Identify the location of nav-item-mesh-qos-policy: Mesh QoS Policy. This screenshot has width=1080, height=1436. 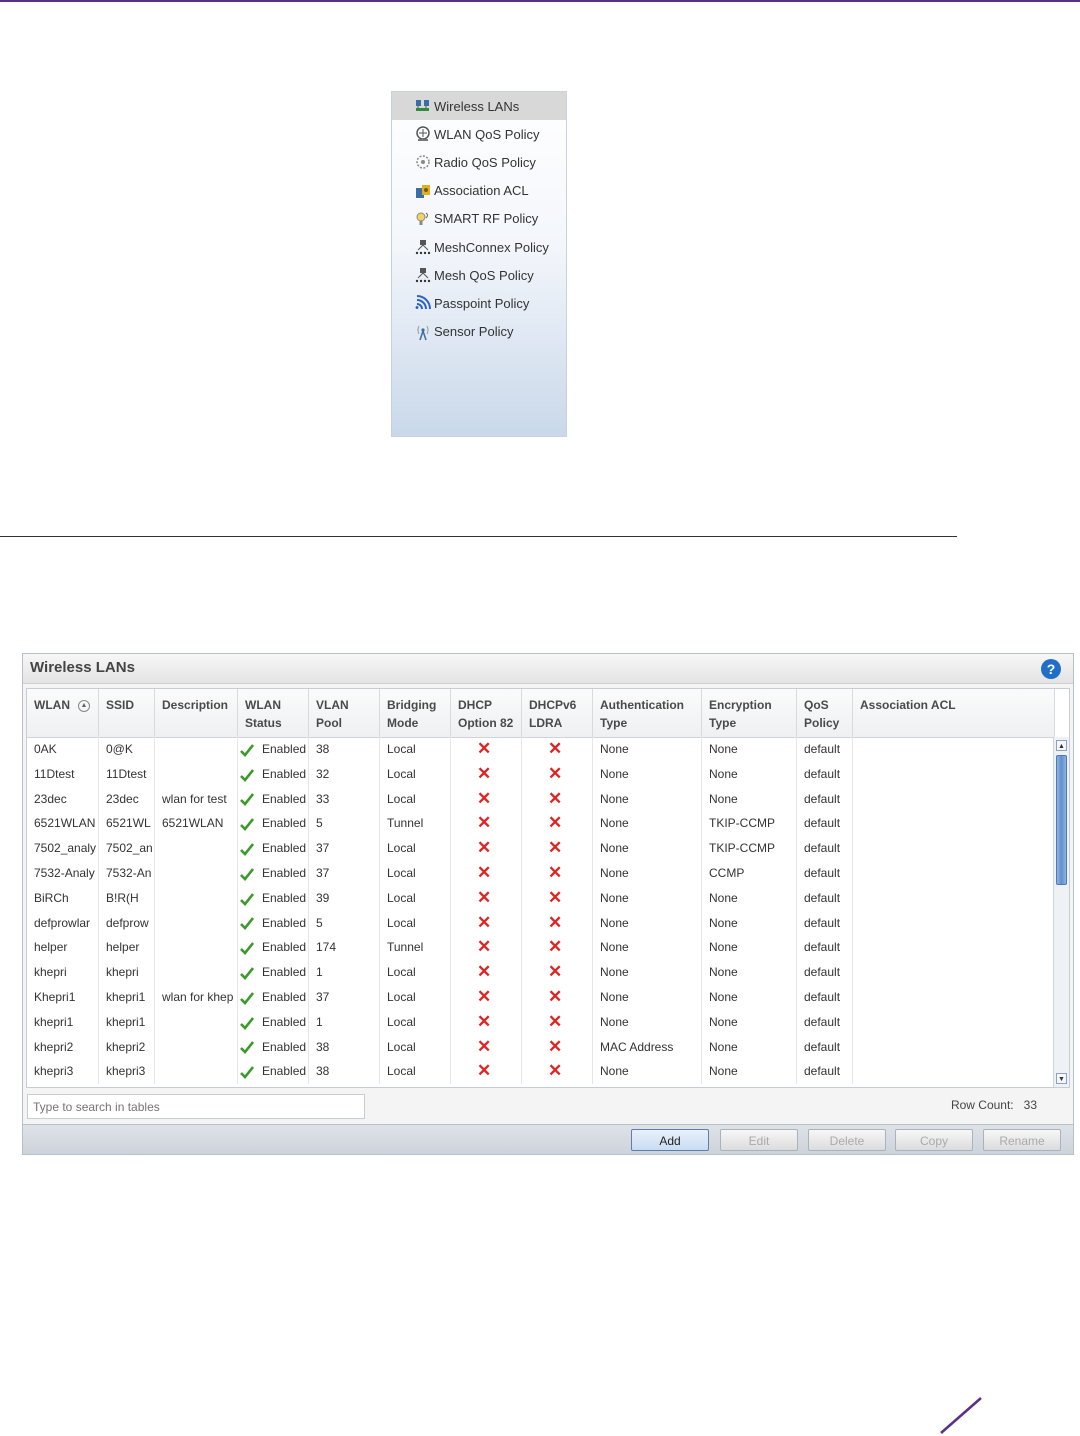
(479, 275).